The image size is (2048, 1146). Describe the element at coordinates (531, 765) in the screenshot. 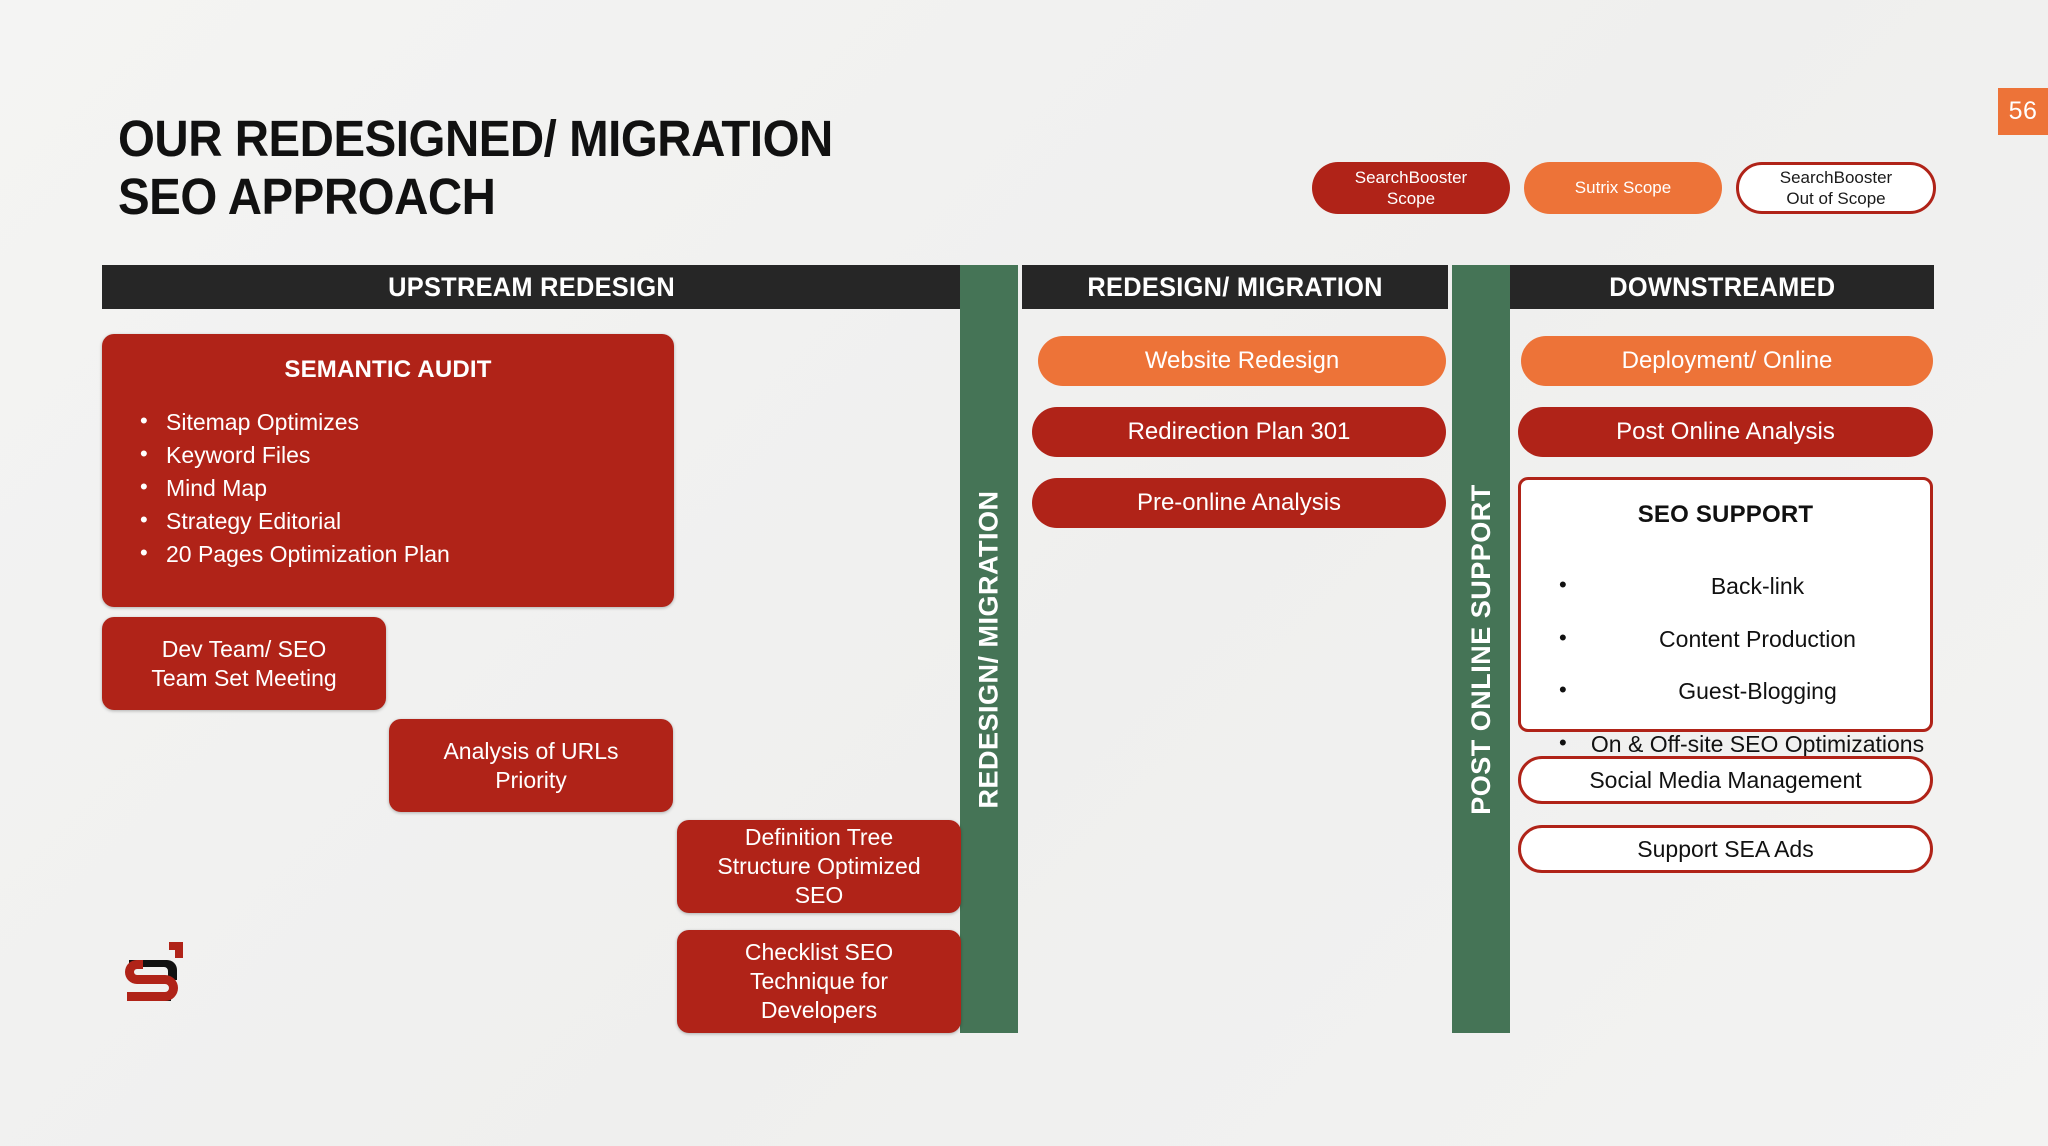

I see `node-analysis-of-urls-priority: Analysis of URLs Priority` at that location.